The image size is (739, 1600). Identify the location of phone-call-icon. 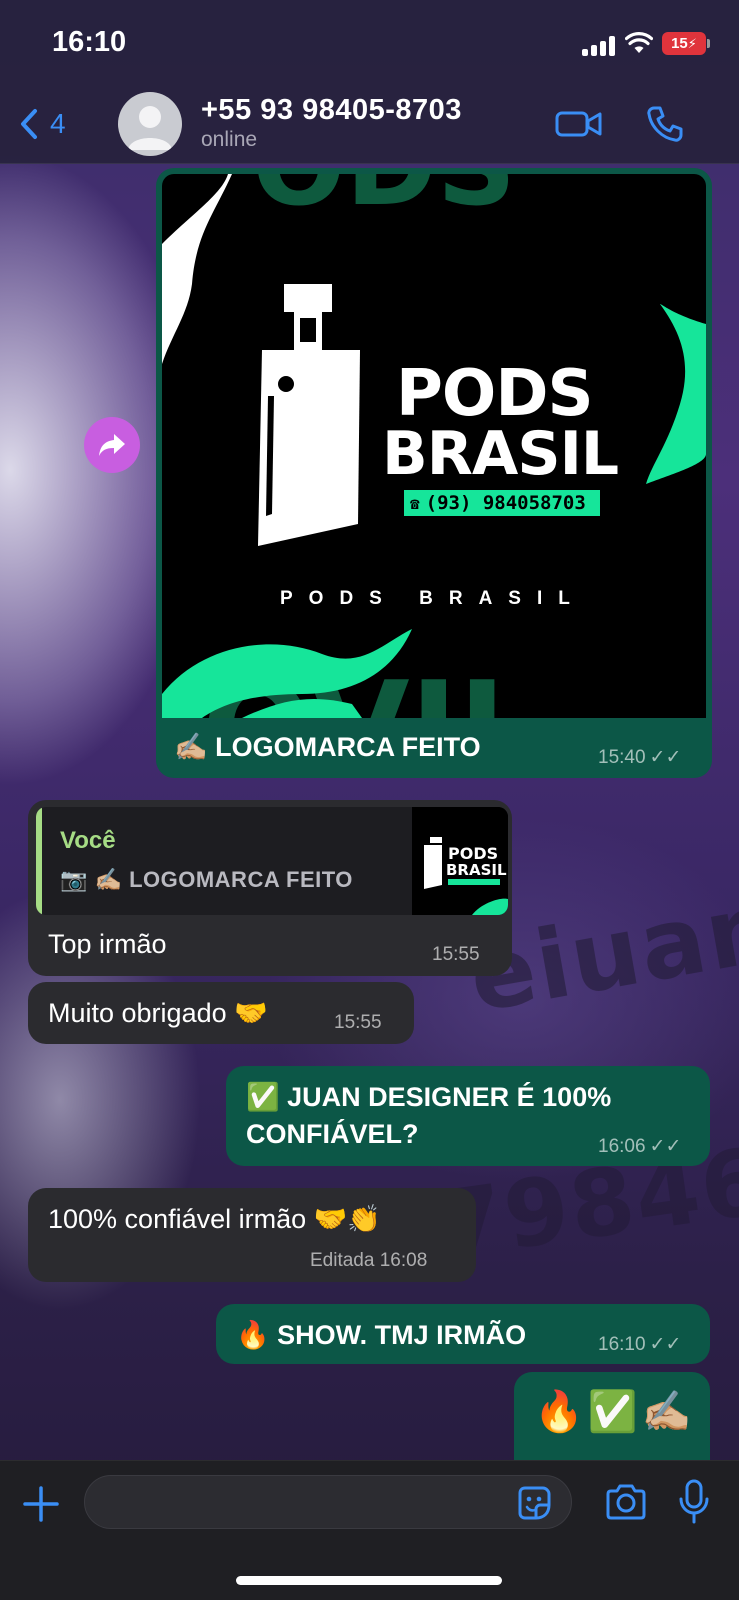
(665, 124).